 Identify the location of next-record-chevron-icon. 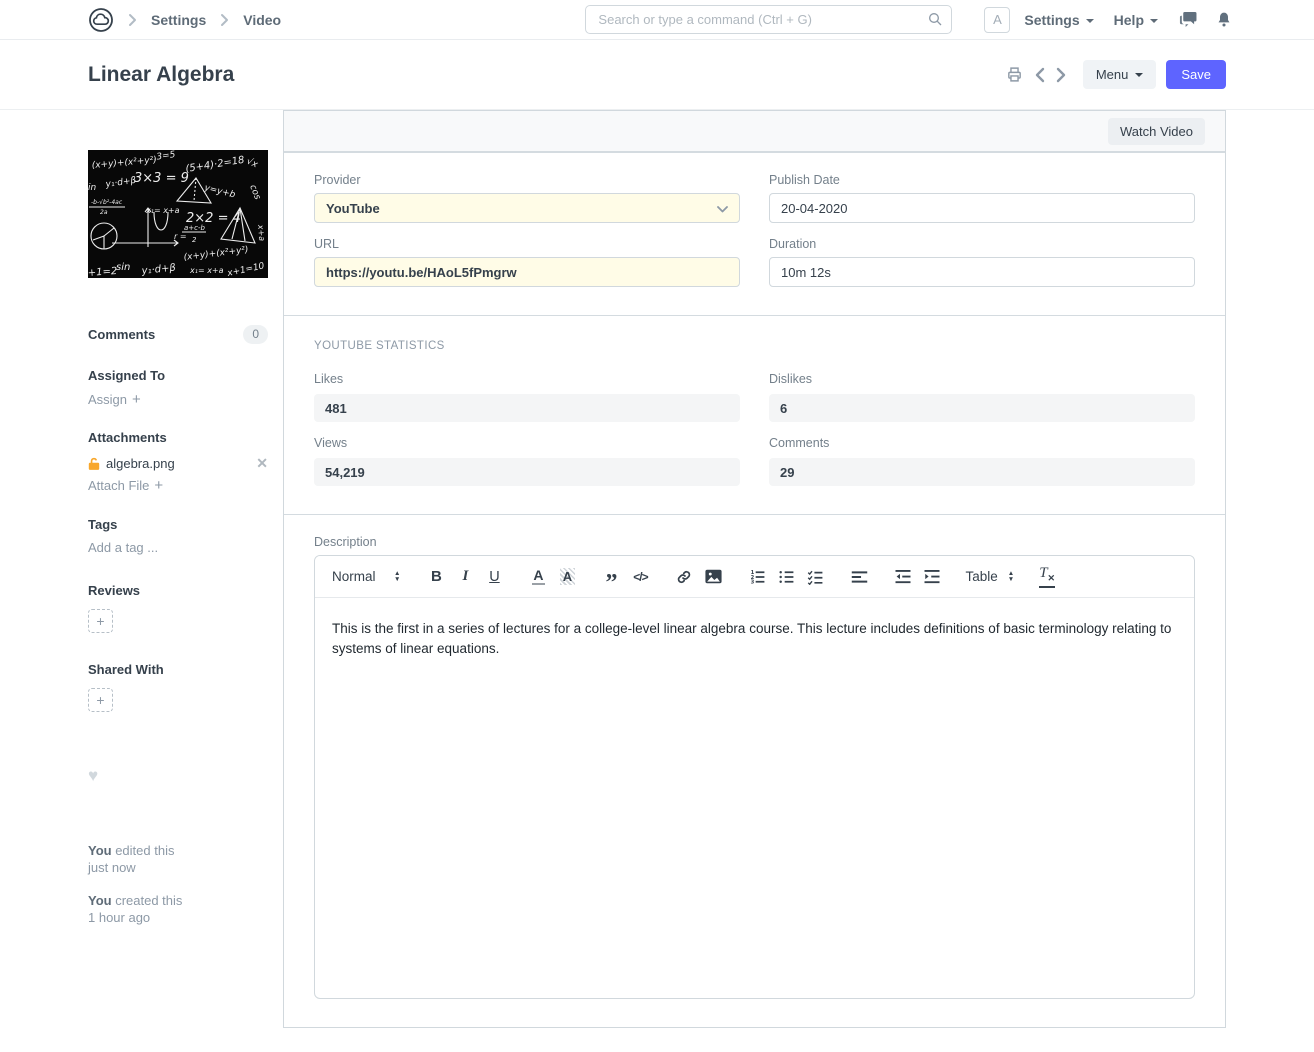
(1061, 75).